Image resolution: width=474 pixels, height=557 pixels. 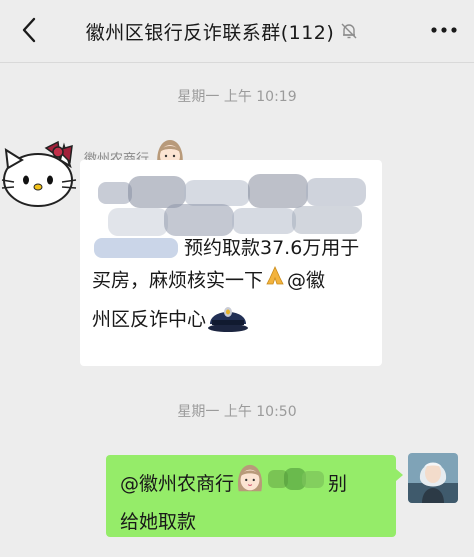 I want to click on message-line-1: 预约取款37.6万用于, so click(x=272, y=248).